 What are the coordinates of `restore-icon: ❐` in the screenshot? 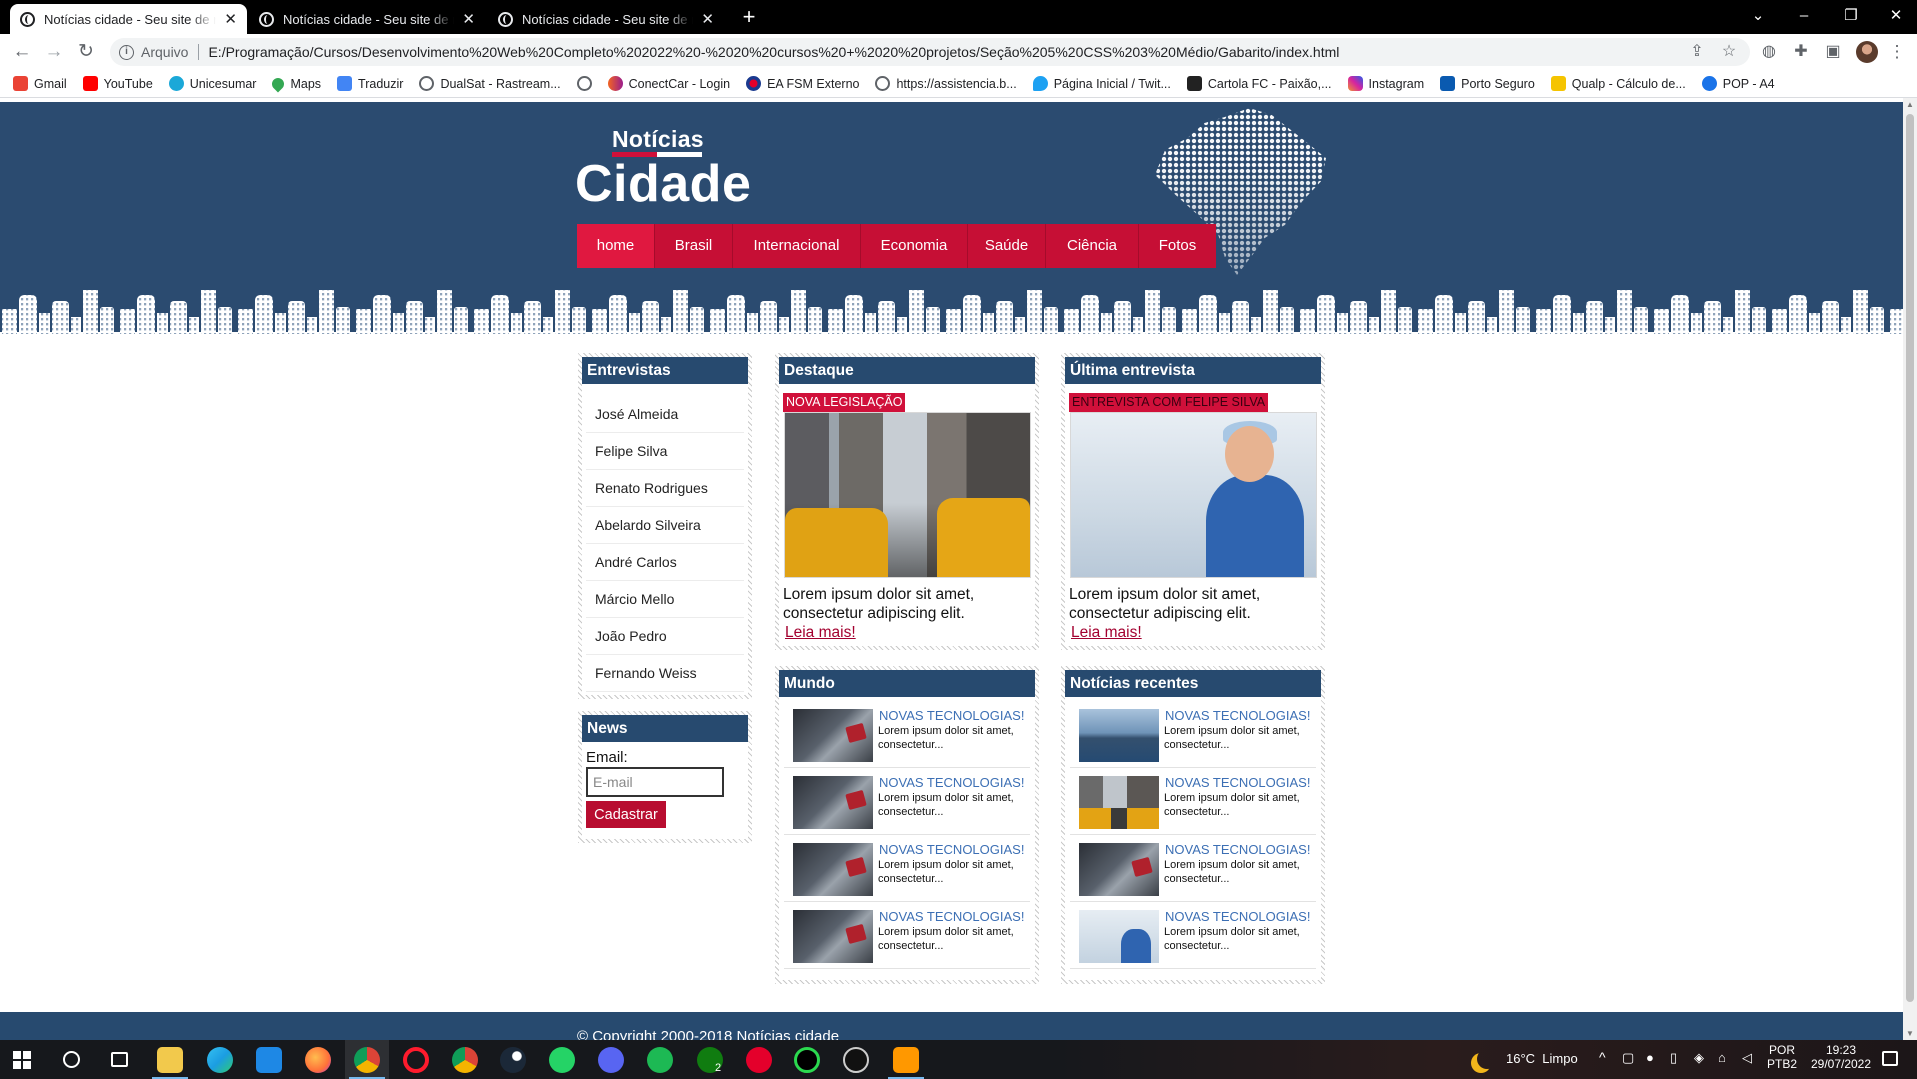 It's located at (1851, 16).